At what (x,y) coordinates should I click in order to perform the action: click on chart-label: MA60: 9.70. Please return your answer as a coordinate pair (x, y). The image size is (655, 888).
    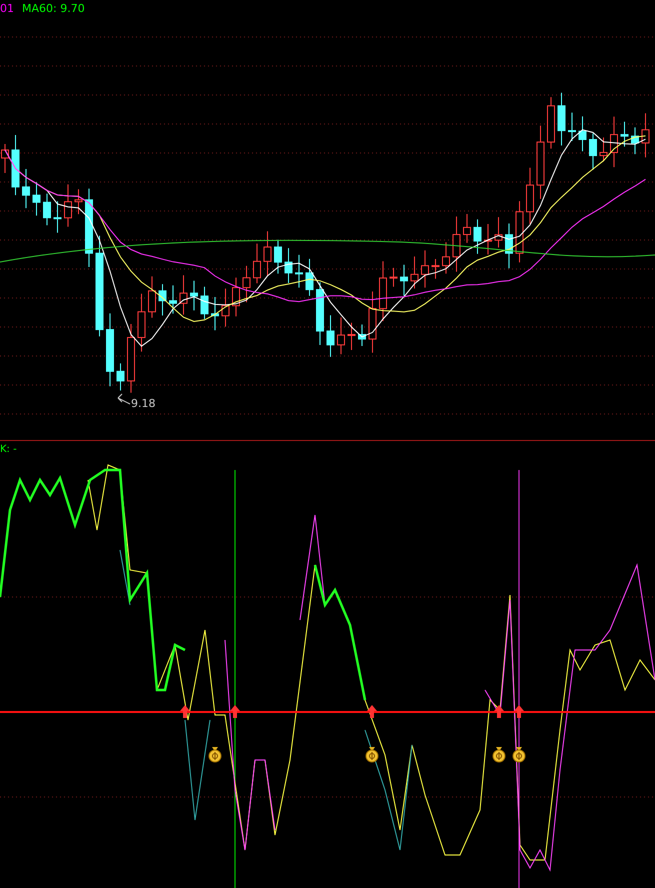
    Looking at the image, I should click on (53, 8).